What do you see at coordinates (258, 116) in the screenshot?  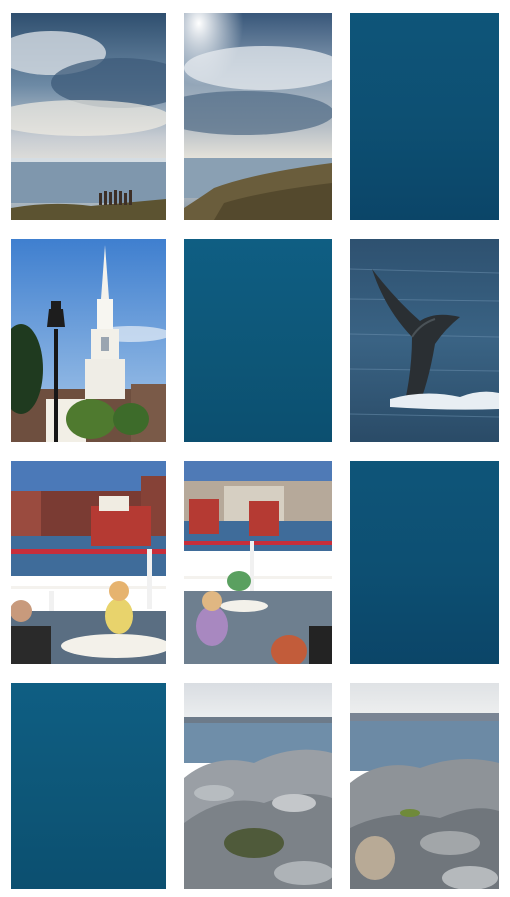 I see `coastal-sky-photo-right` at bounding box center [258, 116].